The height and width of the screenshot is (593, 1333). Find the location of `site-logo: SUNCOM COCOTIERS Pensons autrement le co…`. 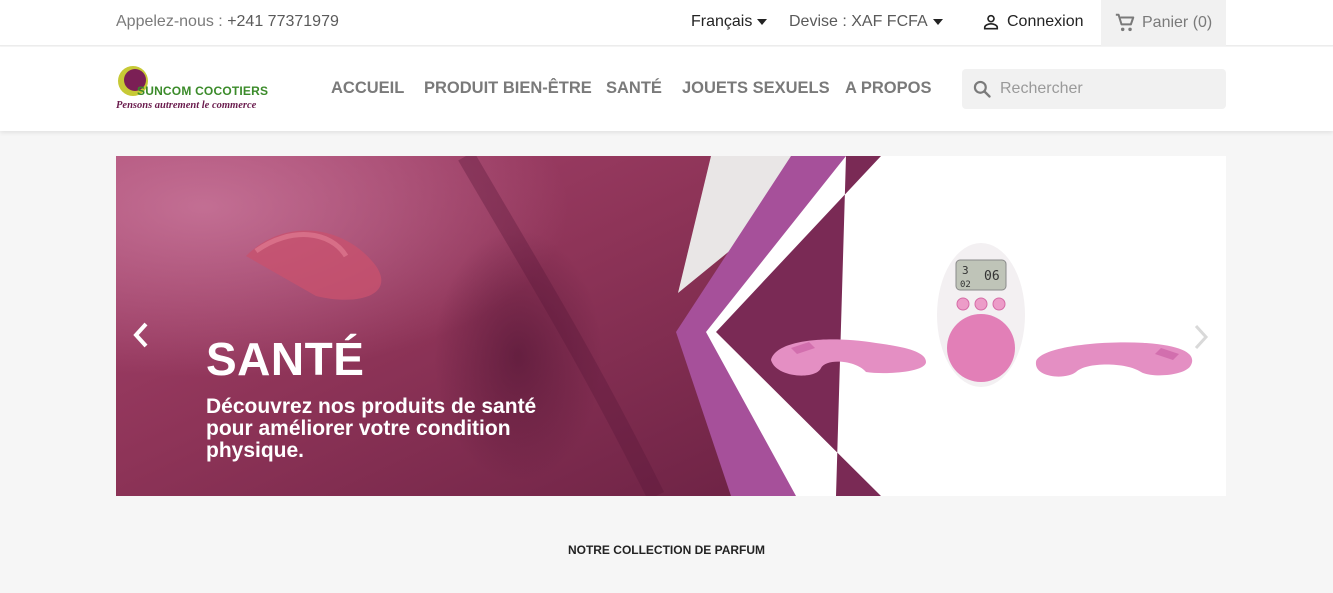

site-logo: SUNCOM COCOTIERS Pensons autrement le co… is located at coordinates (198, 90).